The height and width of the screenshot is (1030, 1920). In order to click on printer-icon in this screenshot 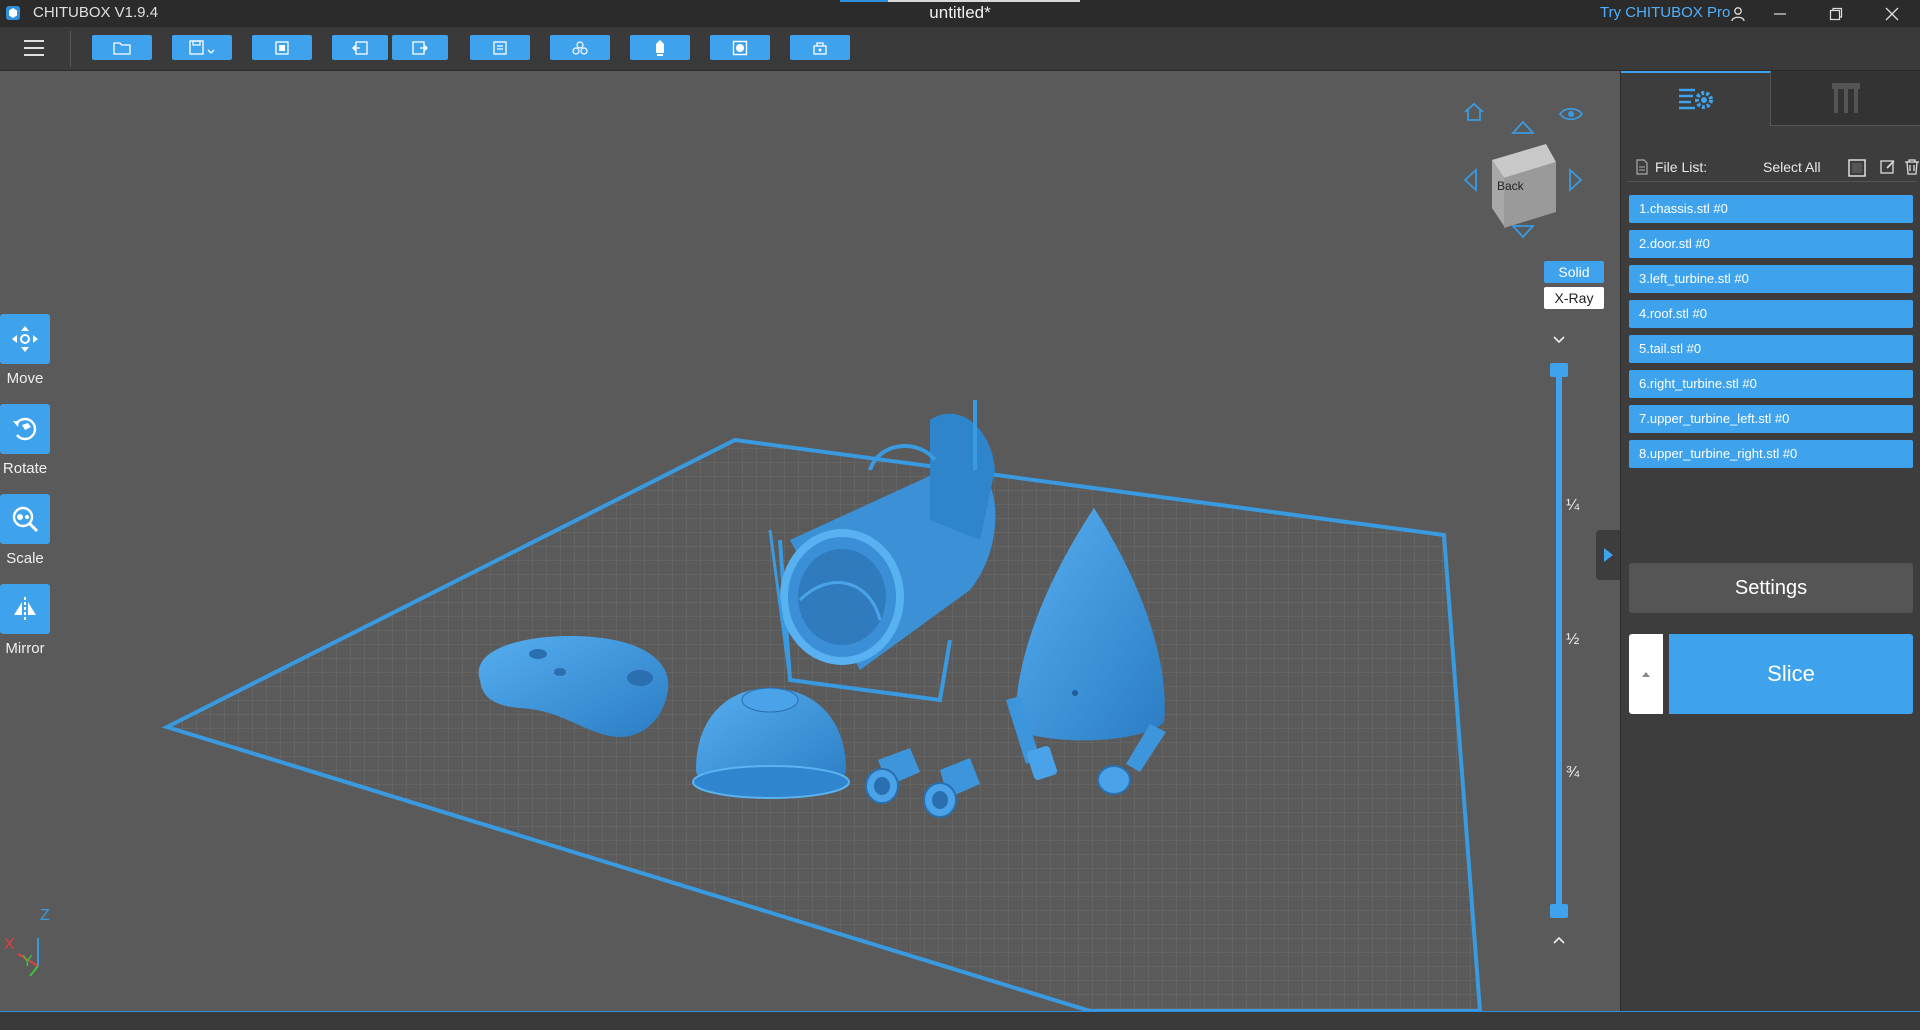, I will do `click(1846, 98)`.